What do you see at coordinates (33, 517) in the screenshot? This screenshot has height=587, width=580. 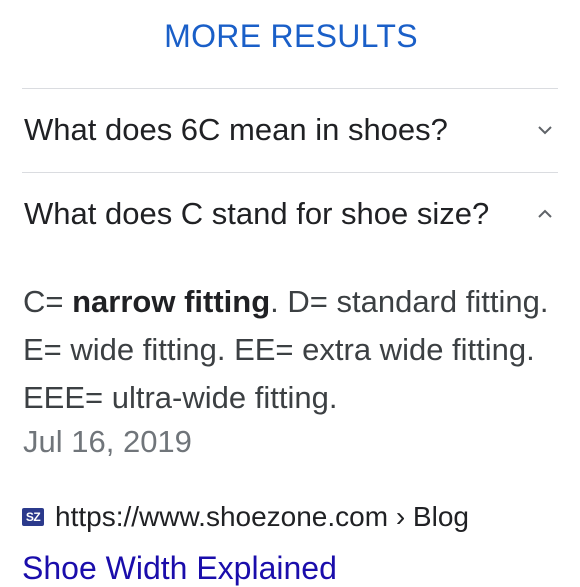 I see `shoezone-favicon-icon: SZ` at bounding box center [33, 517].